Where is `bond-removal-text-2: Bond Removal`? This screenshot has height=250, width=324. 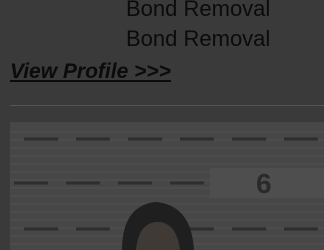 bond-removal-text-2: Bond Removal is located at coordinates (198, 38).